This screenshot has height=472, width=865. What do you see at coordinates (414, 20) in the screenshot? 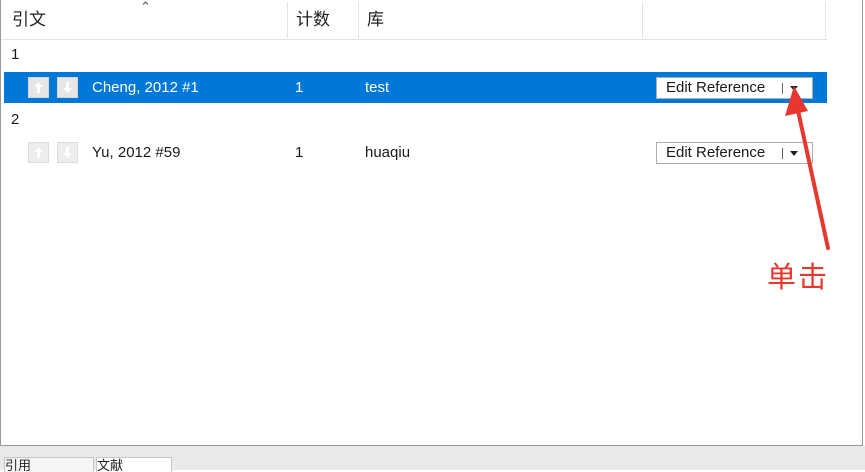
I see `column-header-row: 引文 ⌃ 计数 库` at bounding box center [414, 20].